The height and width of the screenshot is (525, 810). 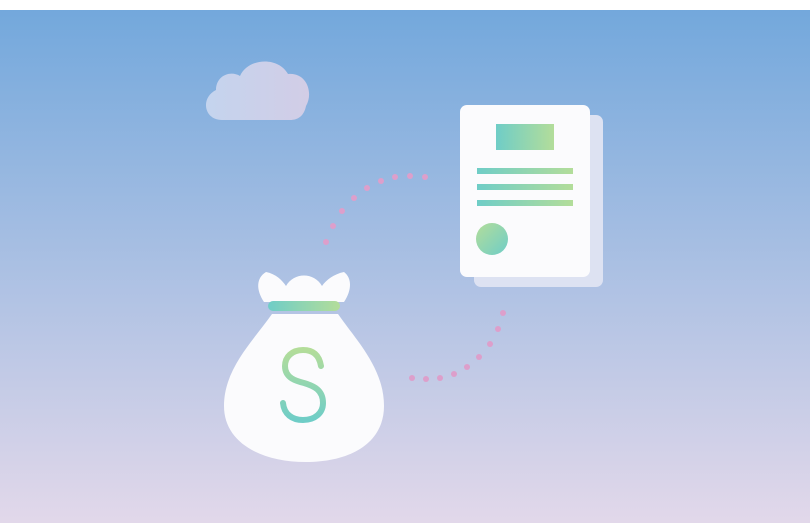 What do you see at coordinates (531, 196) in the screenshot?
I see `document-icon` at bounding box center [531, 196].